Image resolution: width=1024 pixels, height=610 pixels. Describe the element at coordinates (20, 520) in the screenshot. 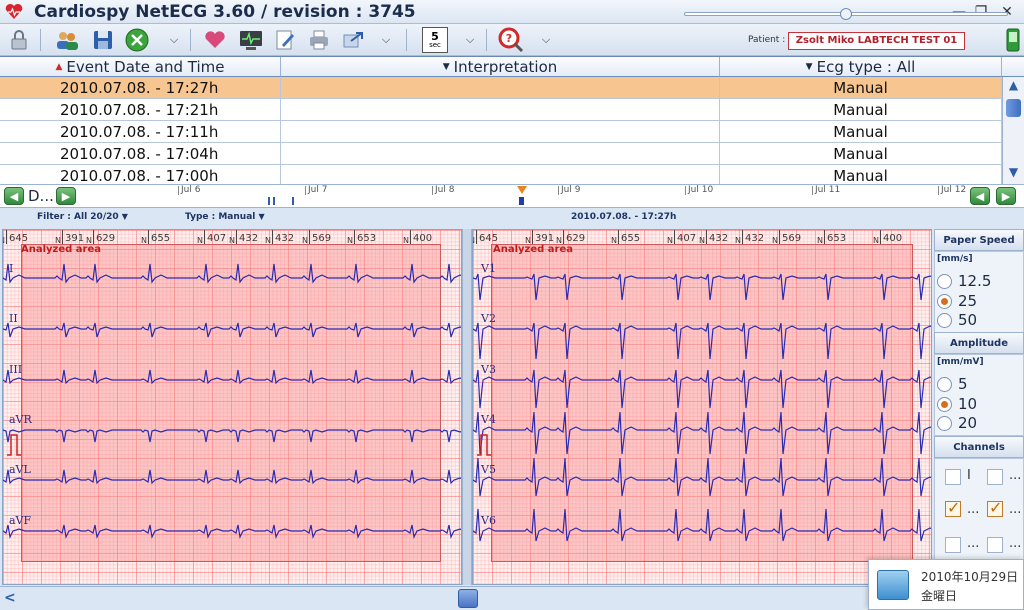

I see `lead-label: aVF` at that location.